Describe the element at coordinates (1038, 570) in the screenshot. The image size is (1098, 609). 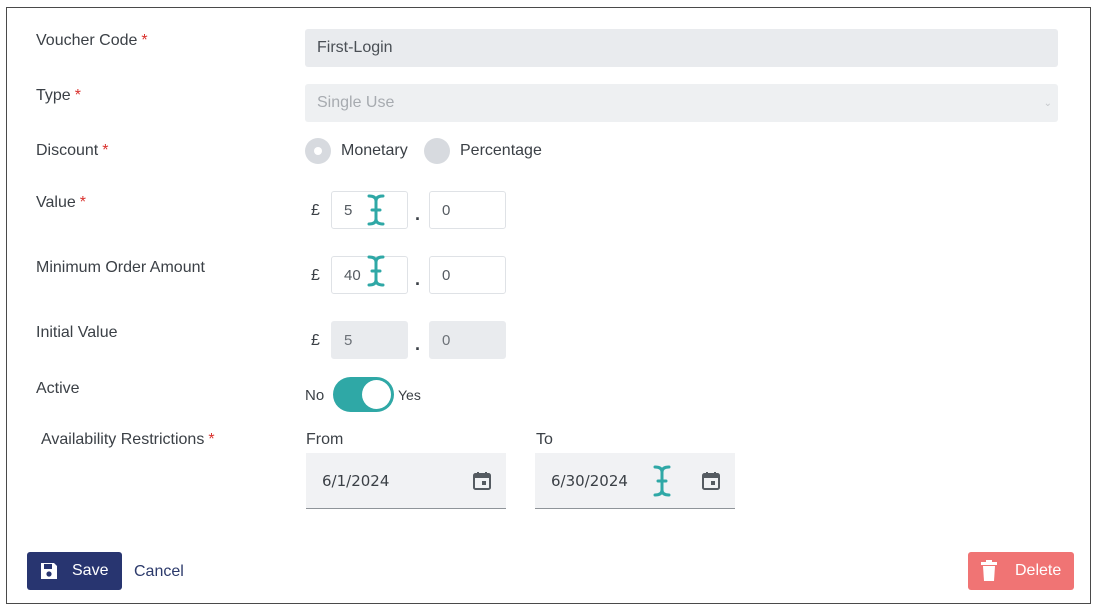
I see `delete-button-label: Delete` at that location.